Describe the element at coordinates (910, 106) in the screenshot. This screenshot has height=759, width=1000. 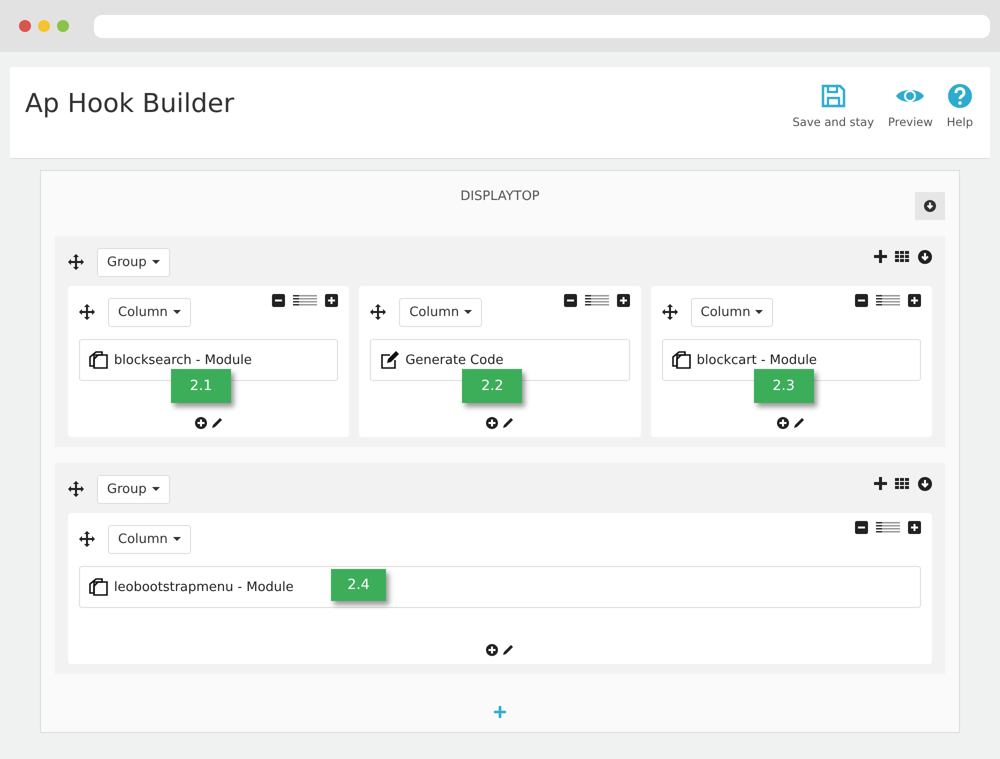
I see `preview-button: Preview` at that location.